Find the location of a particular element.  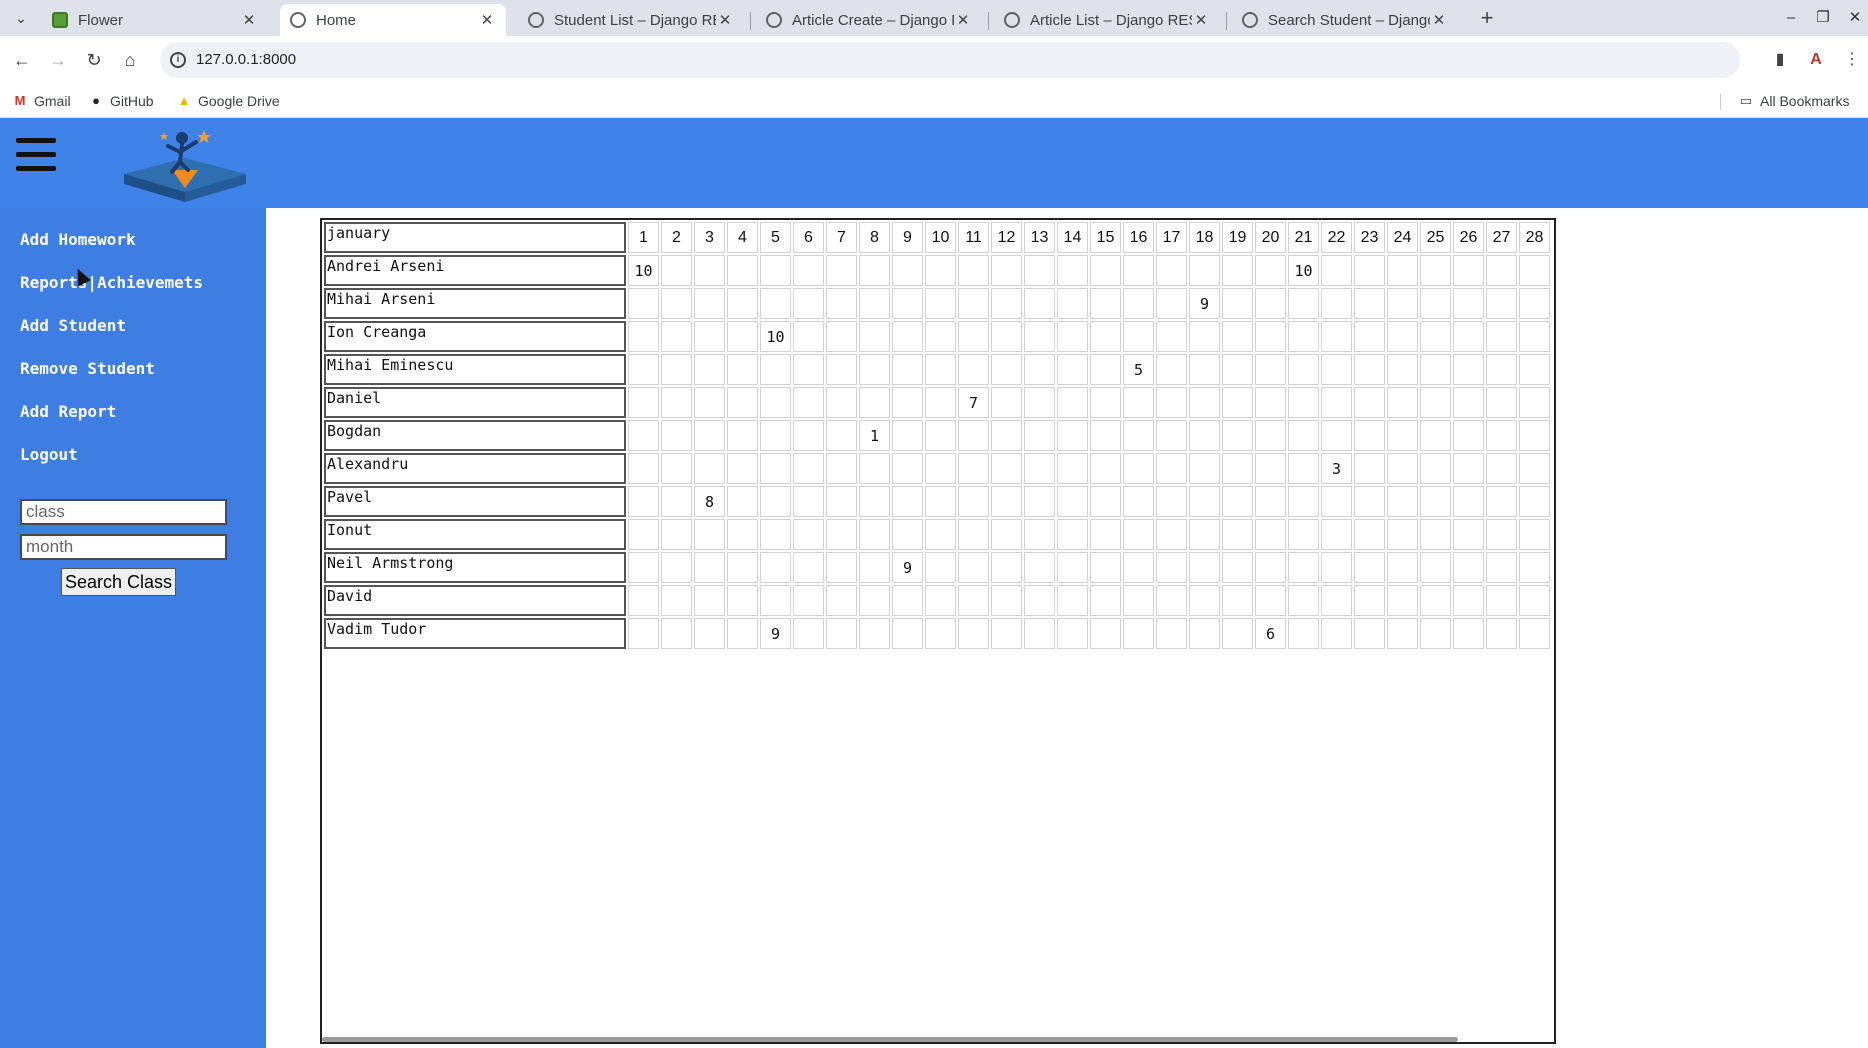

restore-icon: ❐ is located at coordinates (1823, 18).